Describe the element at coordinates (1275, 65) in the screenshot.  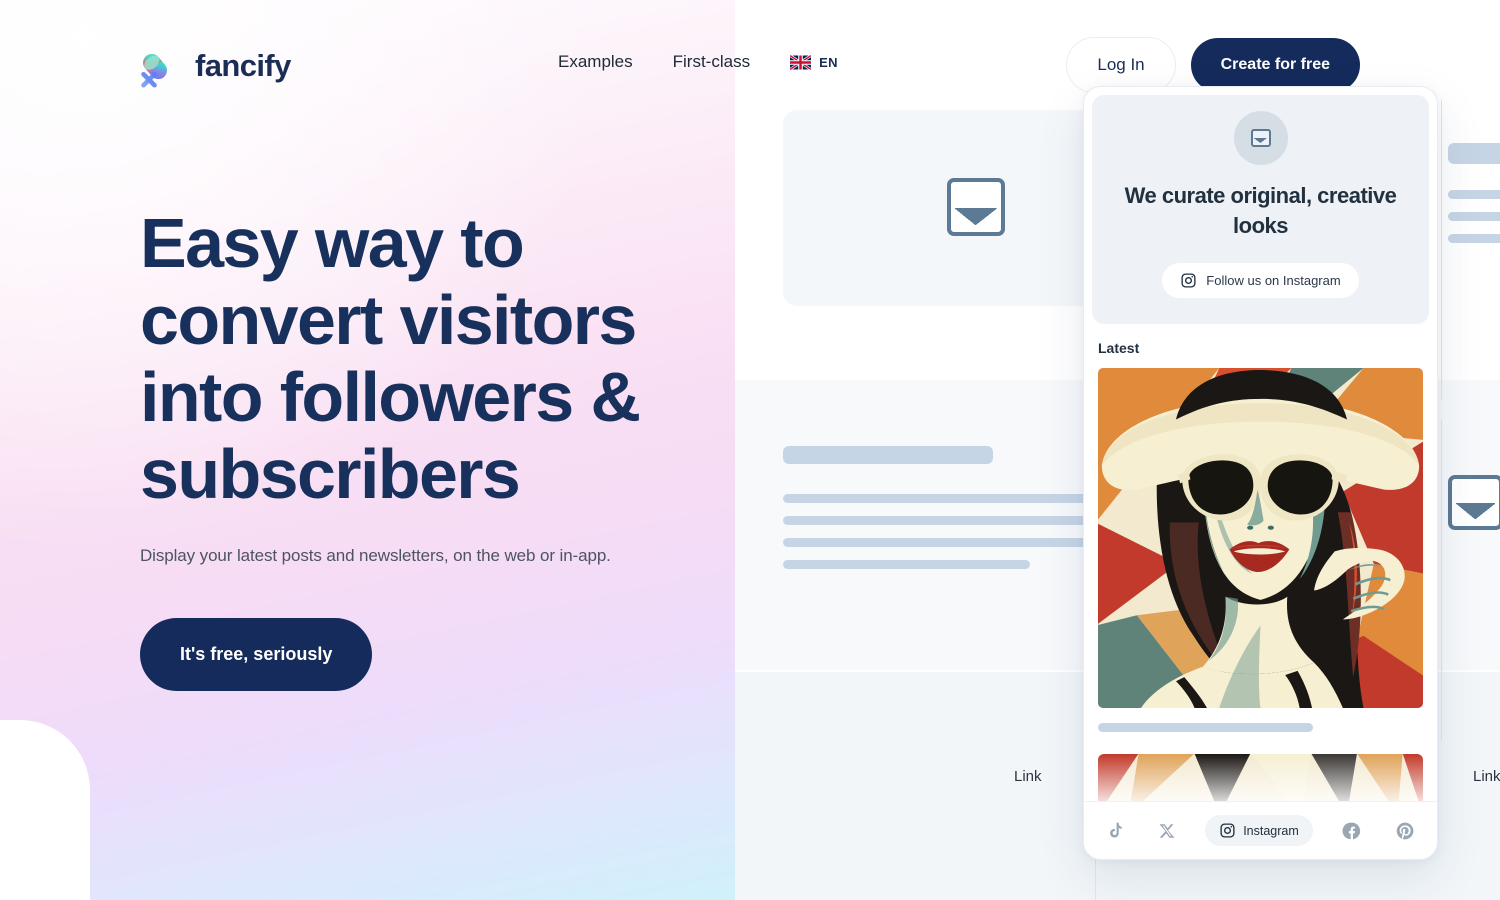
I see `create-for-free-button: Create for free` at that location.